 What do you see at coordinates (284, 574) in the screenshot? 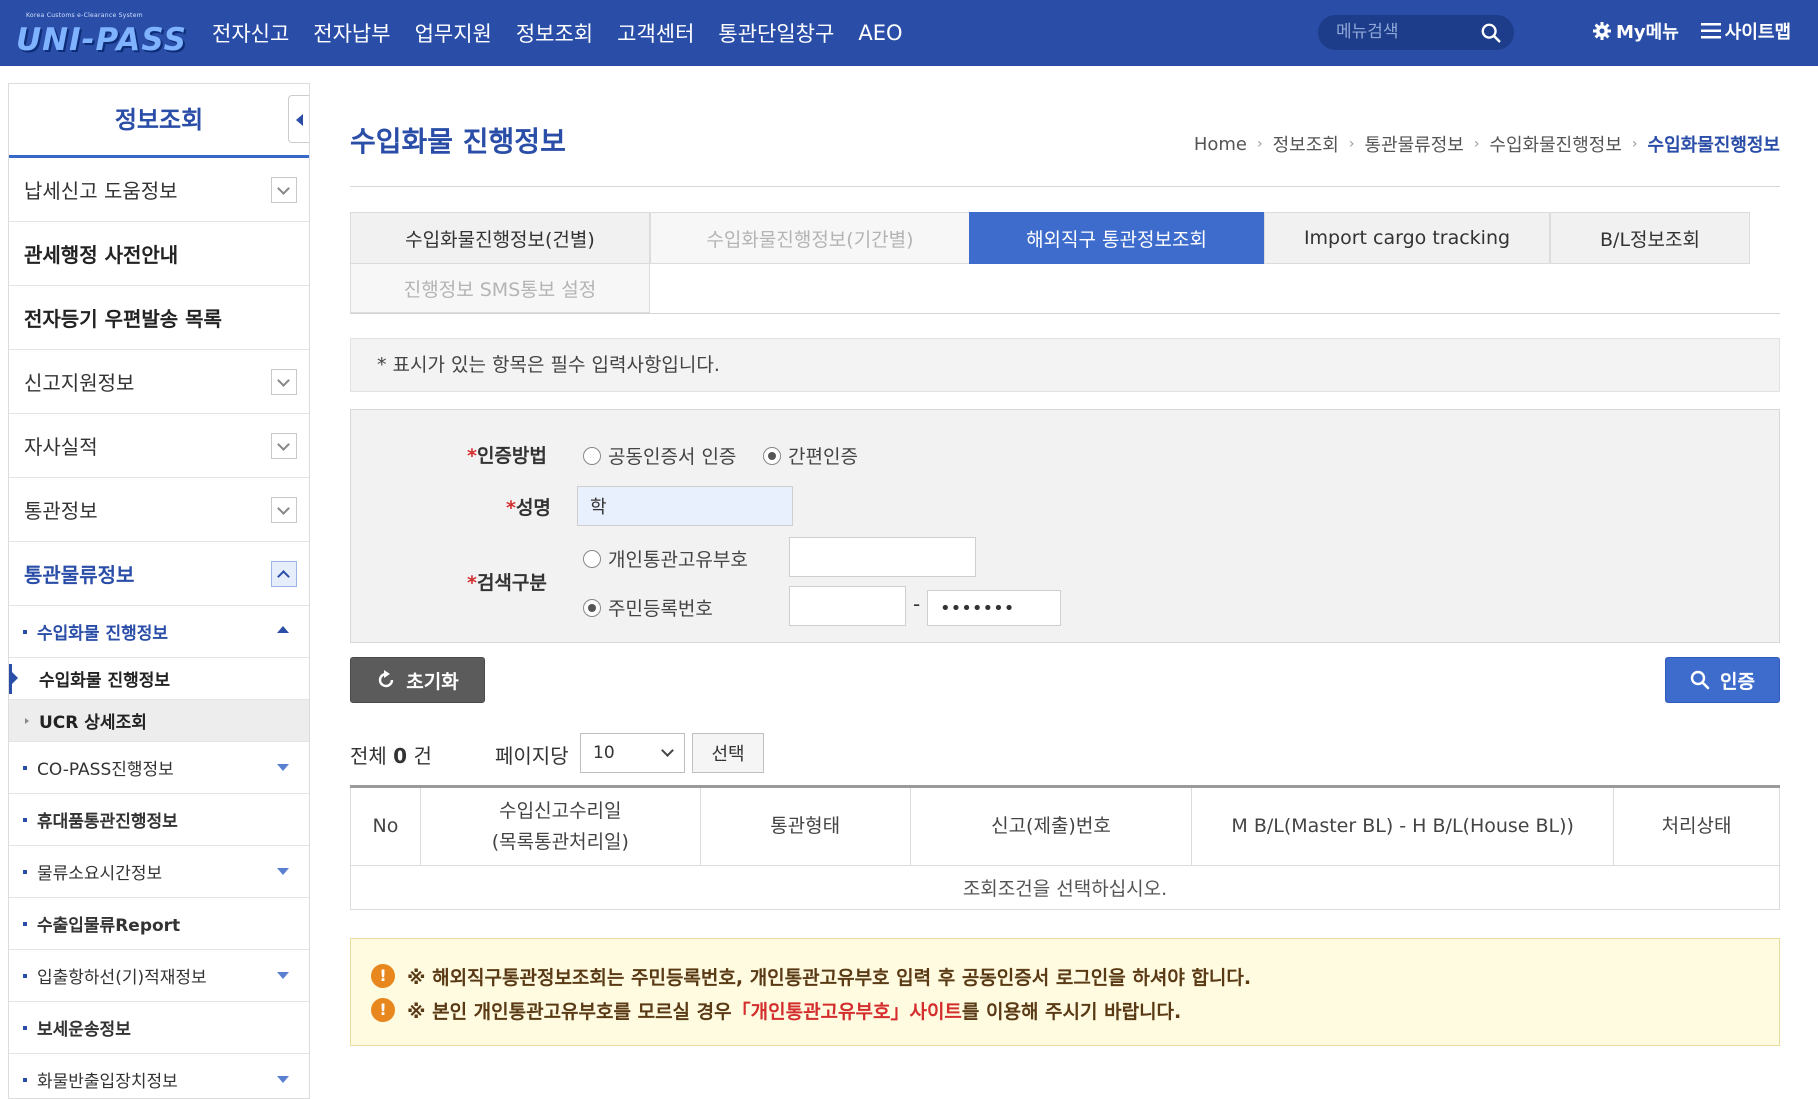
I see `chevron-up-icon` at bounding box center [284, 574].